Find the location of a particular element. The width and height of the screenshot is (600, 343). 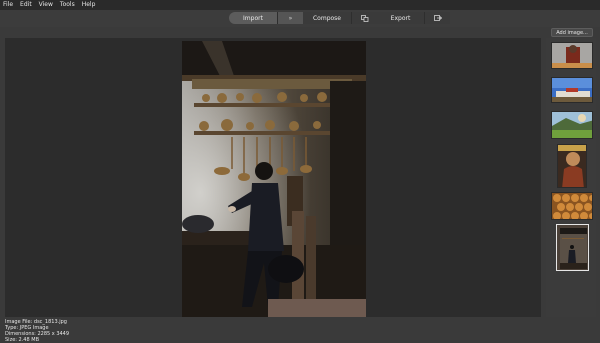

compose-icon is located at coordinates (364, 18).